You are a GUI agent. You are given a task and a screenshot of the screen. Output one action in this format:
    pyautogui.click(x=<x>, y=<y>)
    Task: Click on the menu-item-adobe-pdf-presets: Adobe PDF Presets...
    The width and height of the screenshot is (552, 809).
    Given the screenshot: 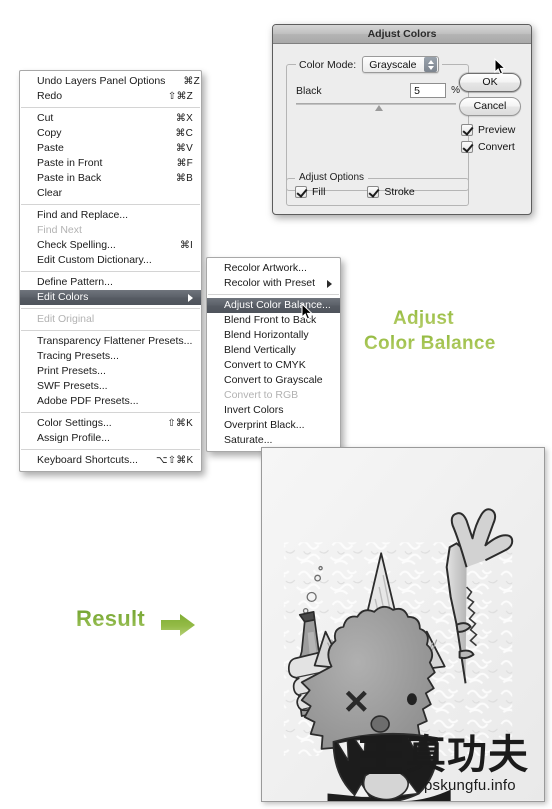 What is the action you would take?
    pyautogui.click(x=110, y=401)
    